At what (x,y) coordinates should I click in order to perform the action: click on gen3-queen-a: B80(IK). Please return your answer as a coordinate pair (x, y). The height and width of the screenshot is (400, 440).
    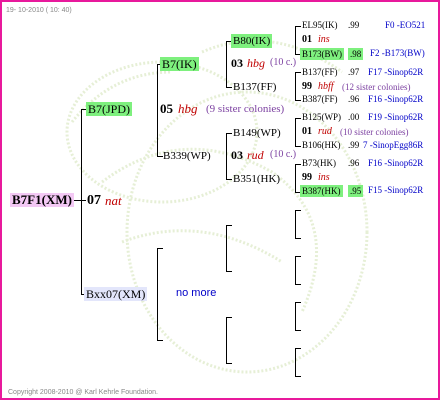
    Looking at the image, I should click on (252, 41).